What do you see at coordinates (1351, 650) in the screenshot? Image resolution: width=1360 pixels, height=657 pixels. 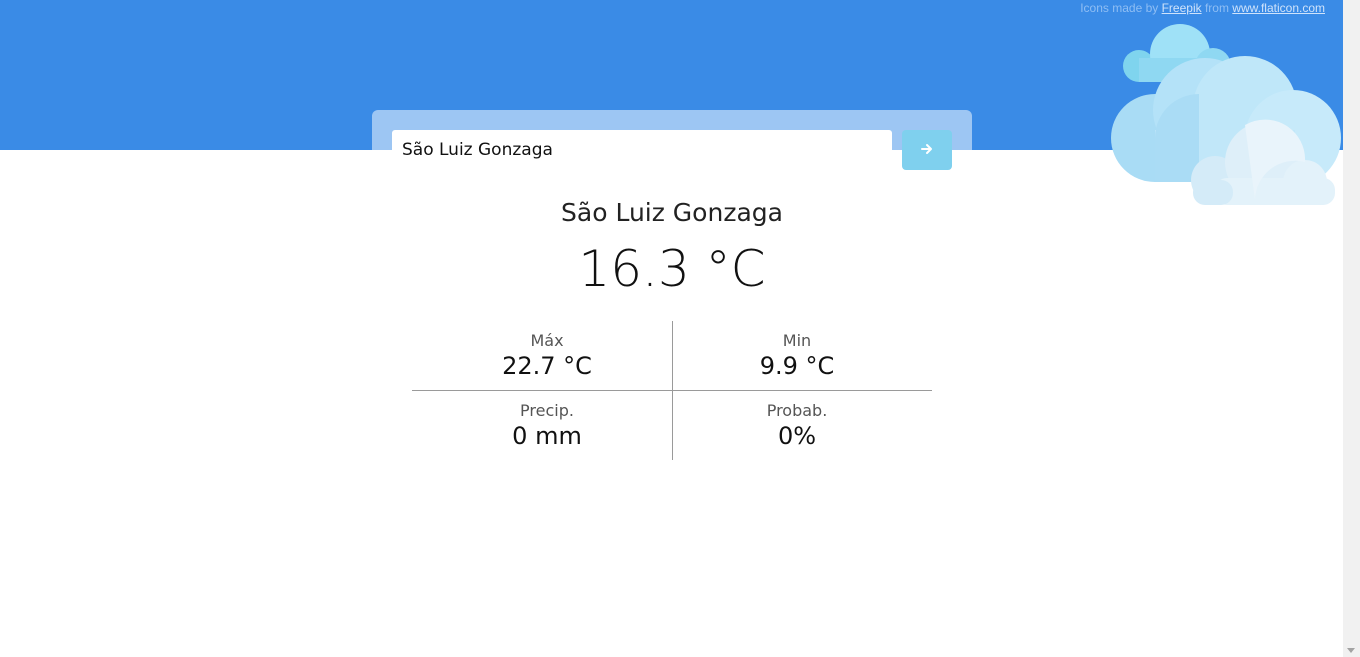 I see `scroll-down-icon` at bounding box center [1351, 650].